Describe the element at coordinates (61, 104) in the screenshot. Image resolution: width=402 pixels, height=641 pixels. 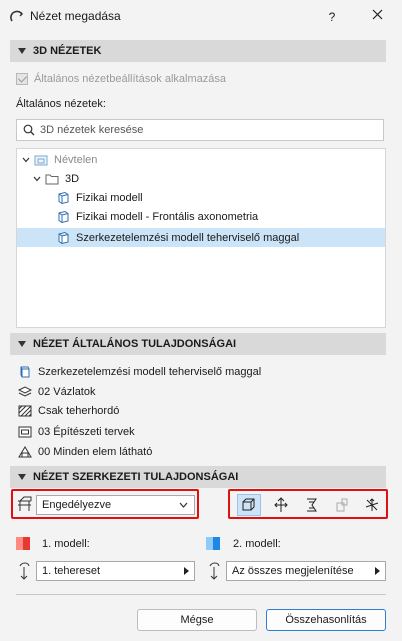
I see `general-views-label: Általános nézetek:` at that location.